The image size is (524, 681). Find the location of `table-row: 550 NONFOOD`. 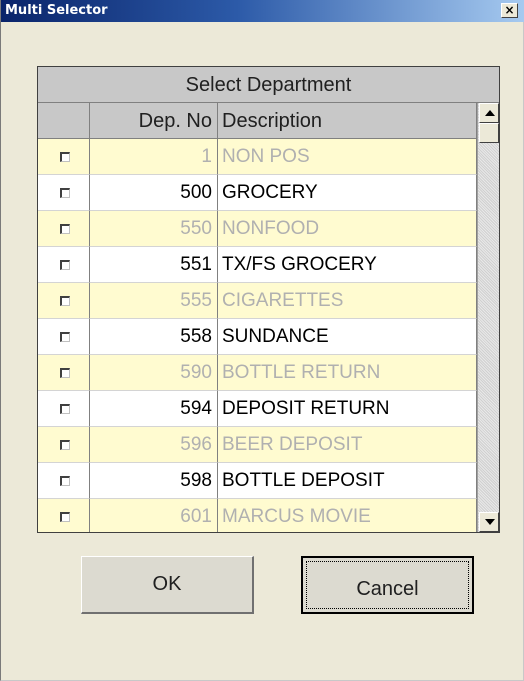

table-row: 550 NONFOOD is located at coordinates (257, 229).